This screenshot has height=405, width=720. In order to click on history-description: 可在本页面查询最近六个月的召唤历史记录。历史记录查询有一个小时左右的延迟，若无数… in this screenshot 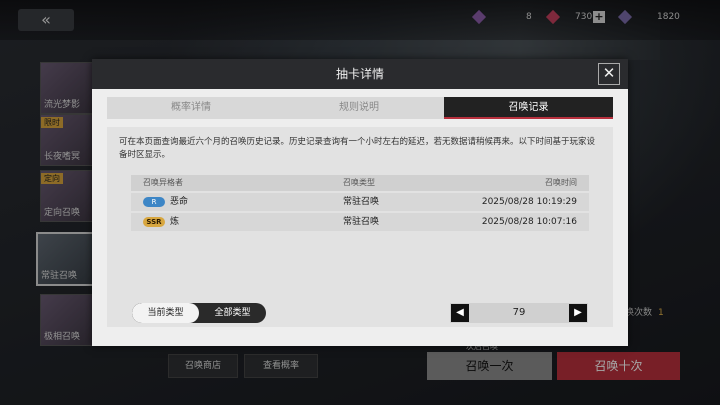, I will do `click(357, 148)`.